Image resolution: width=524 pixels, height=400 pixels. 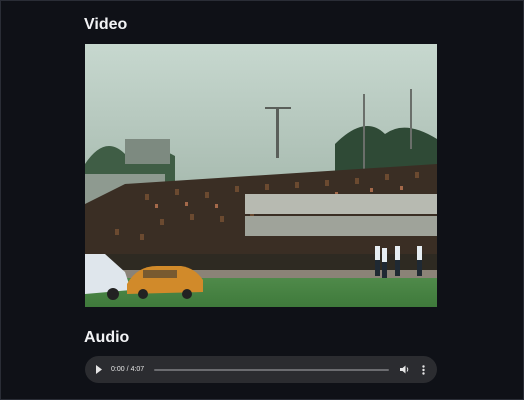 I want to click on volume-icon, so click(x=405, y=370).